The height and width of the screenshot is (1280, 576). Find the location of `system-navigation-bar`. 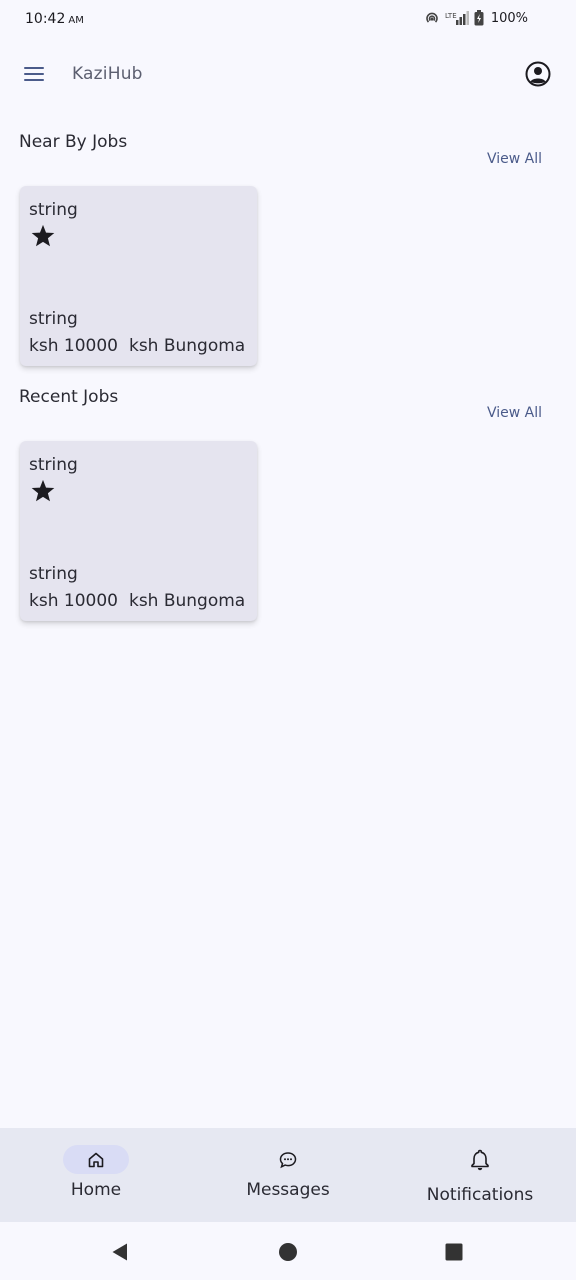

system-navigation-bar is located at coordinates (288, 1251).